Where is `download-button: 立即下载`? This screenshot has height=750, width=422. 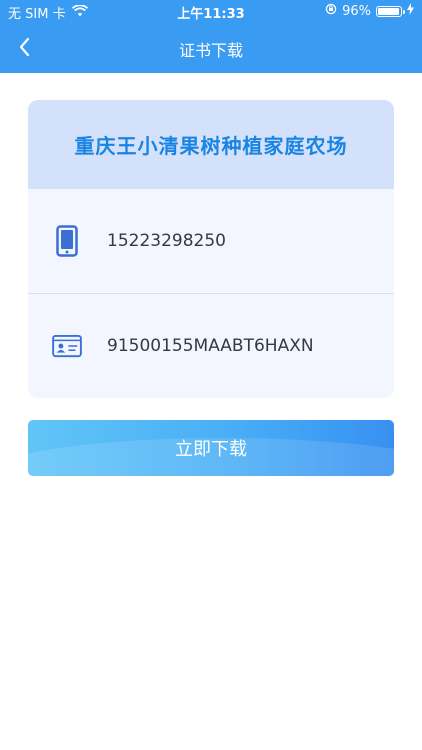
download-button: 立即下载 is located at coordinates (211, 448).